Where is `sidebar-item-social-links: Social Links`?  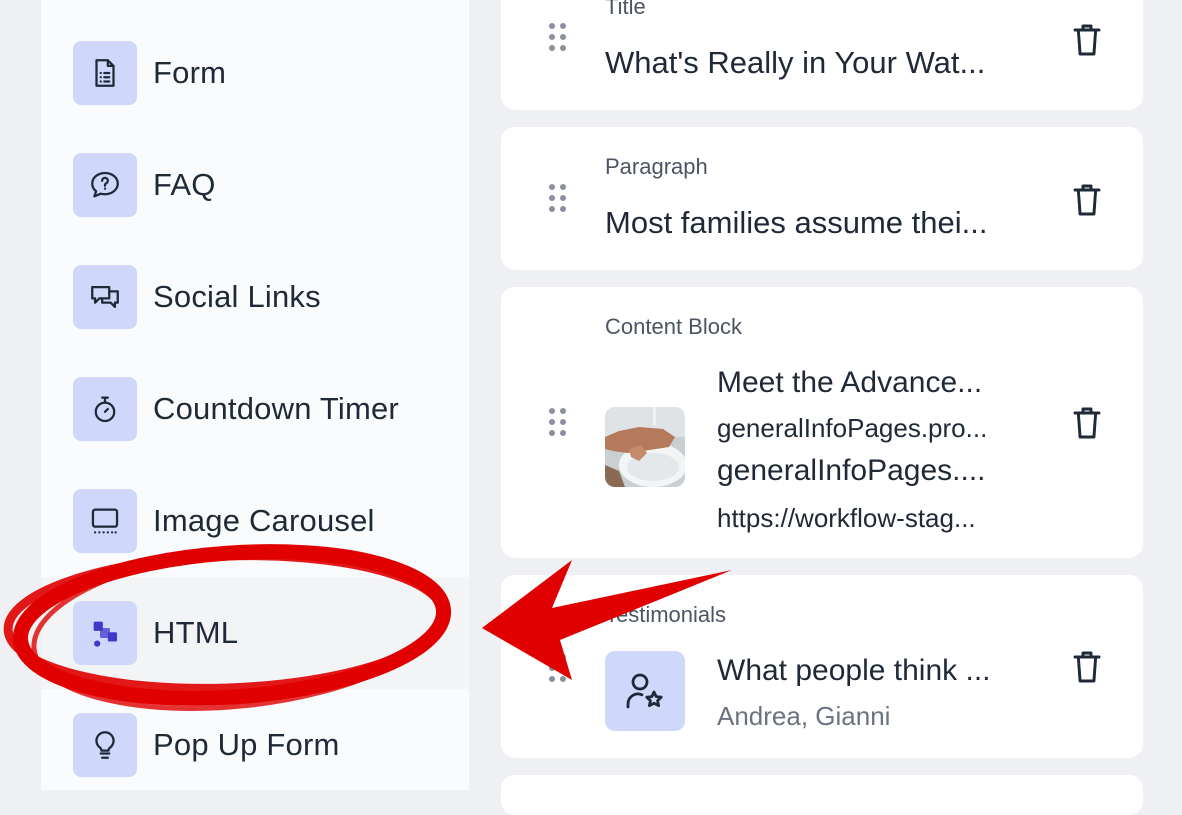 sidebar-item-social-links: Social Links is located at coordinates (255, 297).